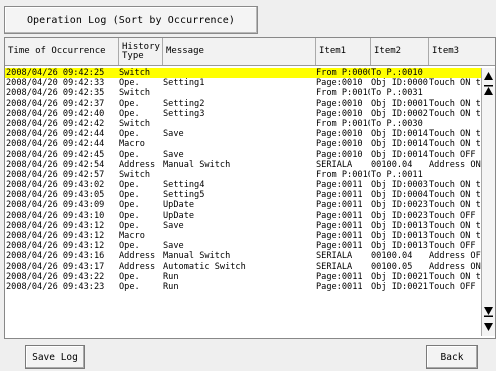 The height and width of the screenshot is (371, 496). Describe the element at coordinates (392, 164) in the screenshot. I see `item2-cell: 00100.04` at that location.